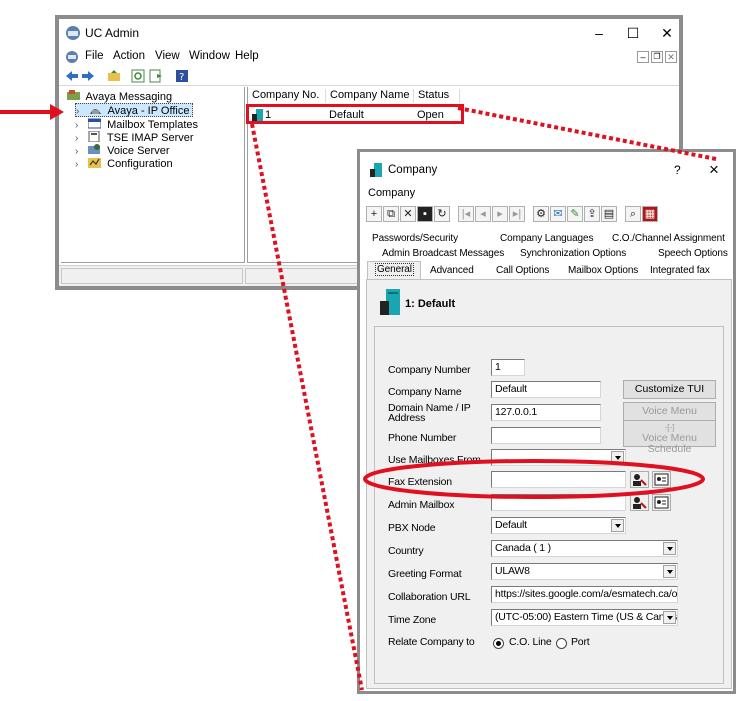 This screenshot has width=743, height=701. Describe the element at coordinates (633, 33) in the screenshot. I see `maximize-button: ☐` at that location.